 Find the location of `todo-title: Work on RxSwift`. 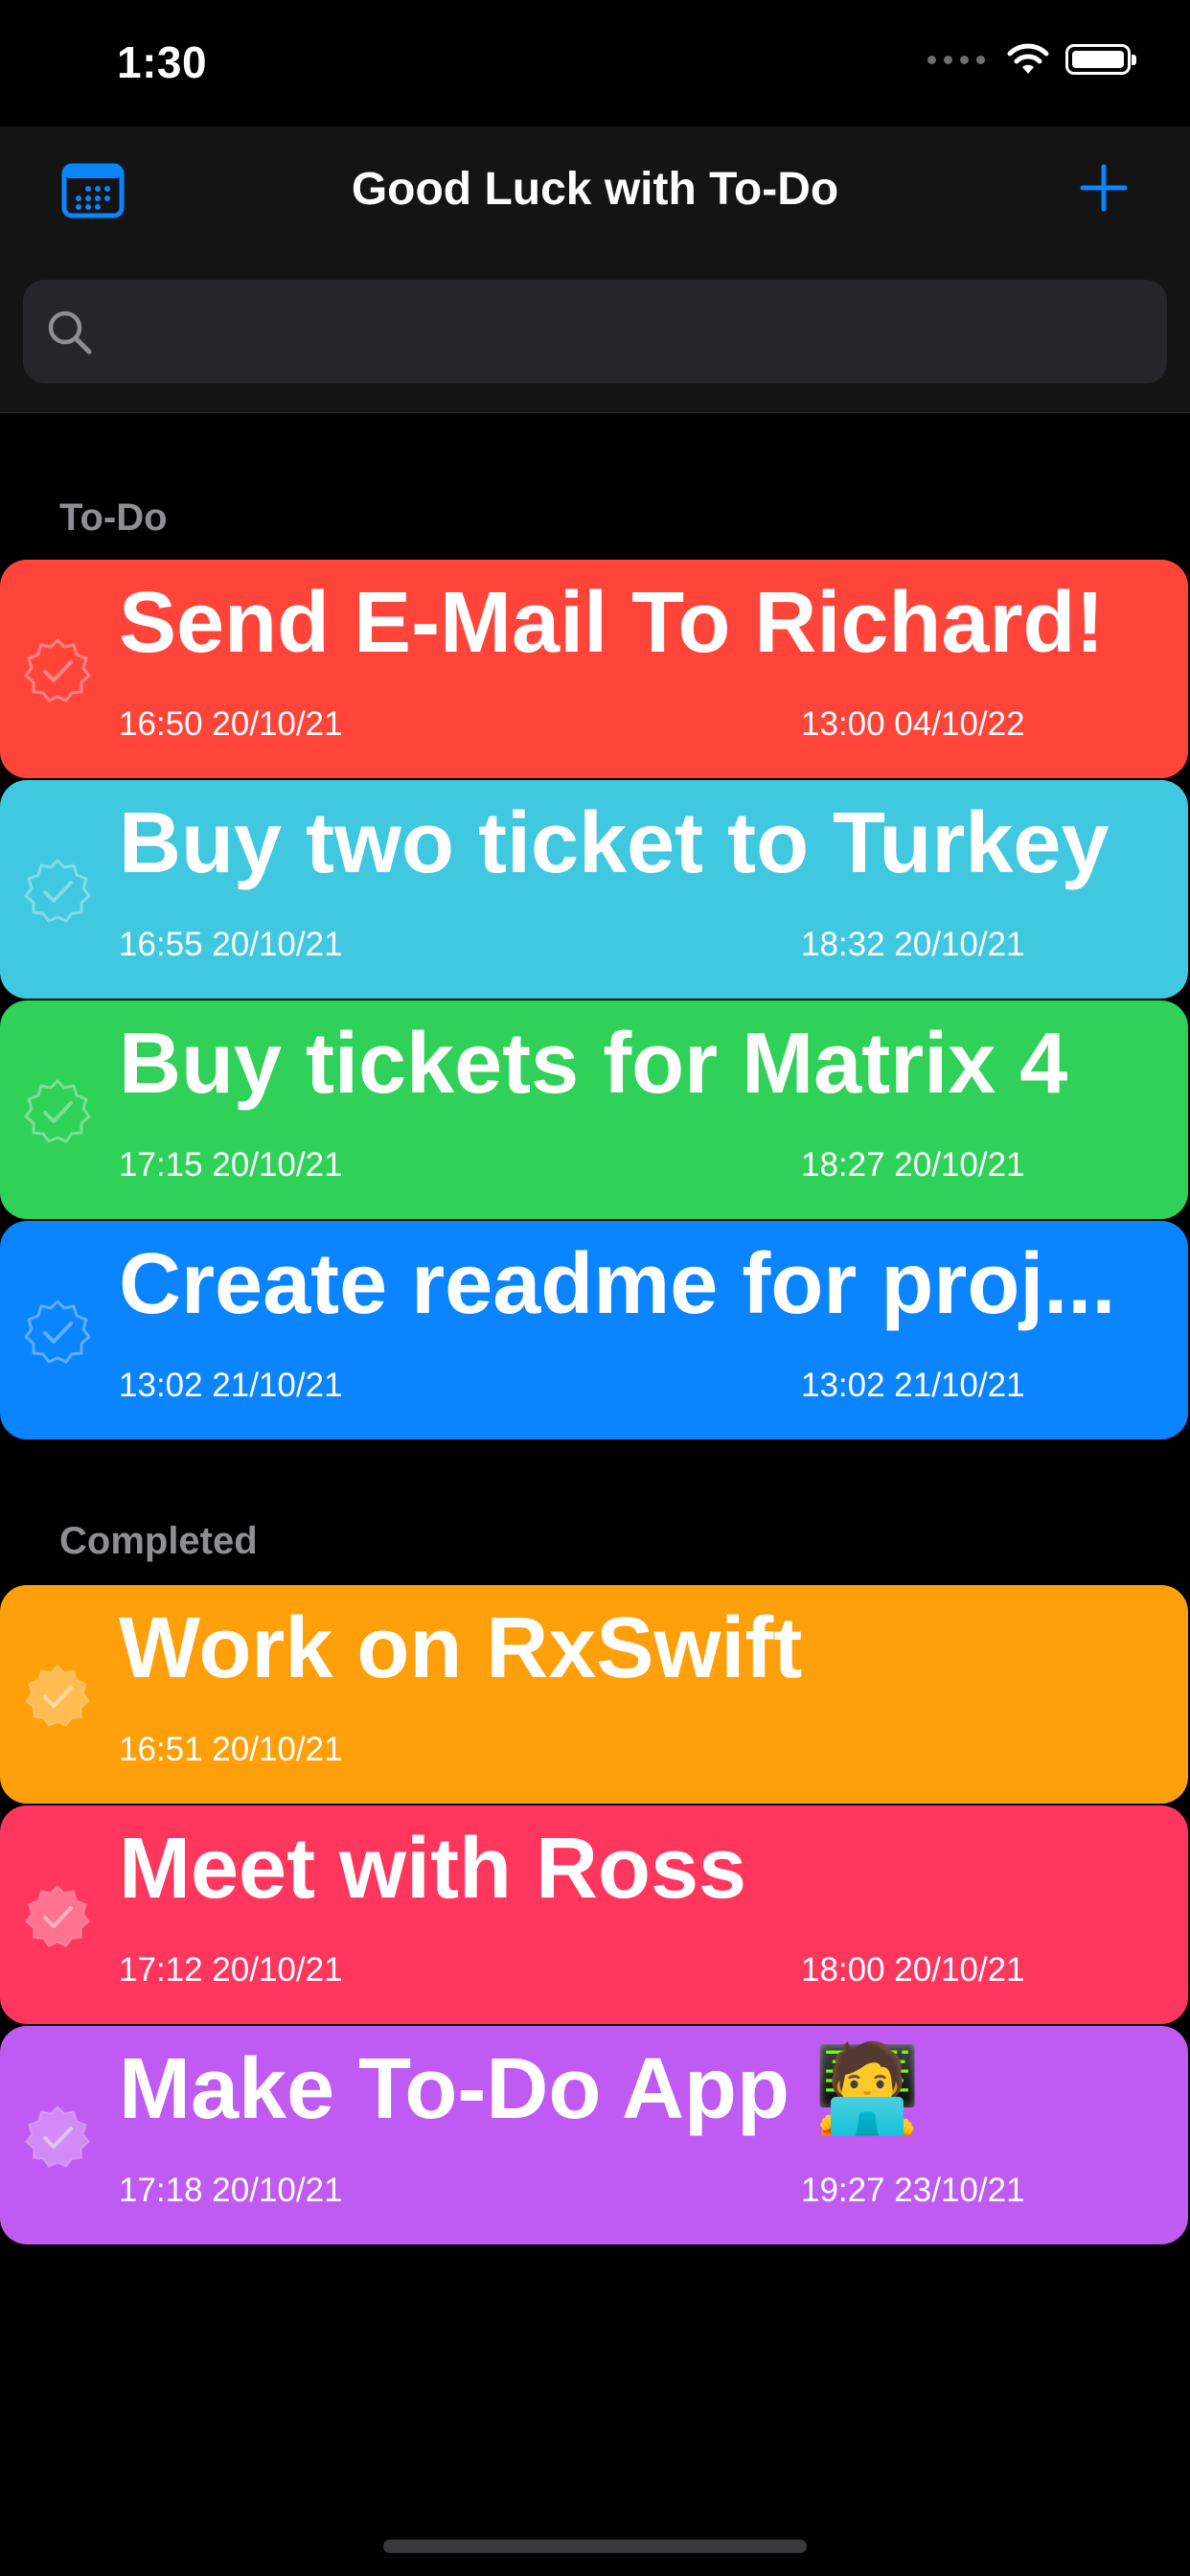

todo-title: Work on RxSwift is located at coordinates (461, 1648).